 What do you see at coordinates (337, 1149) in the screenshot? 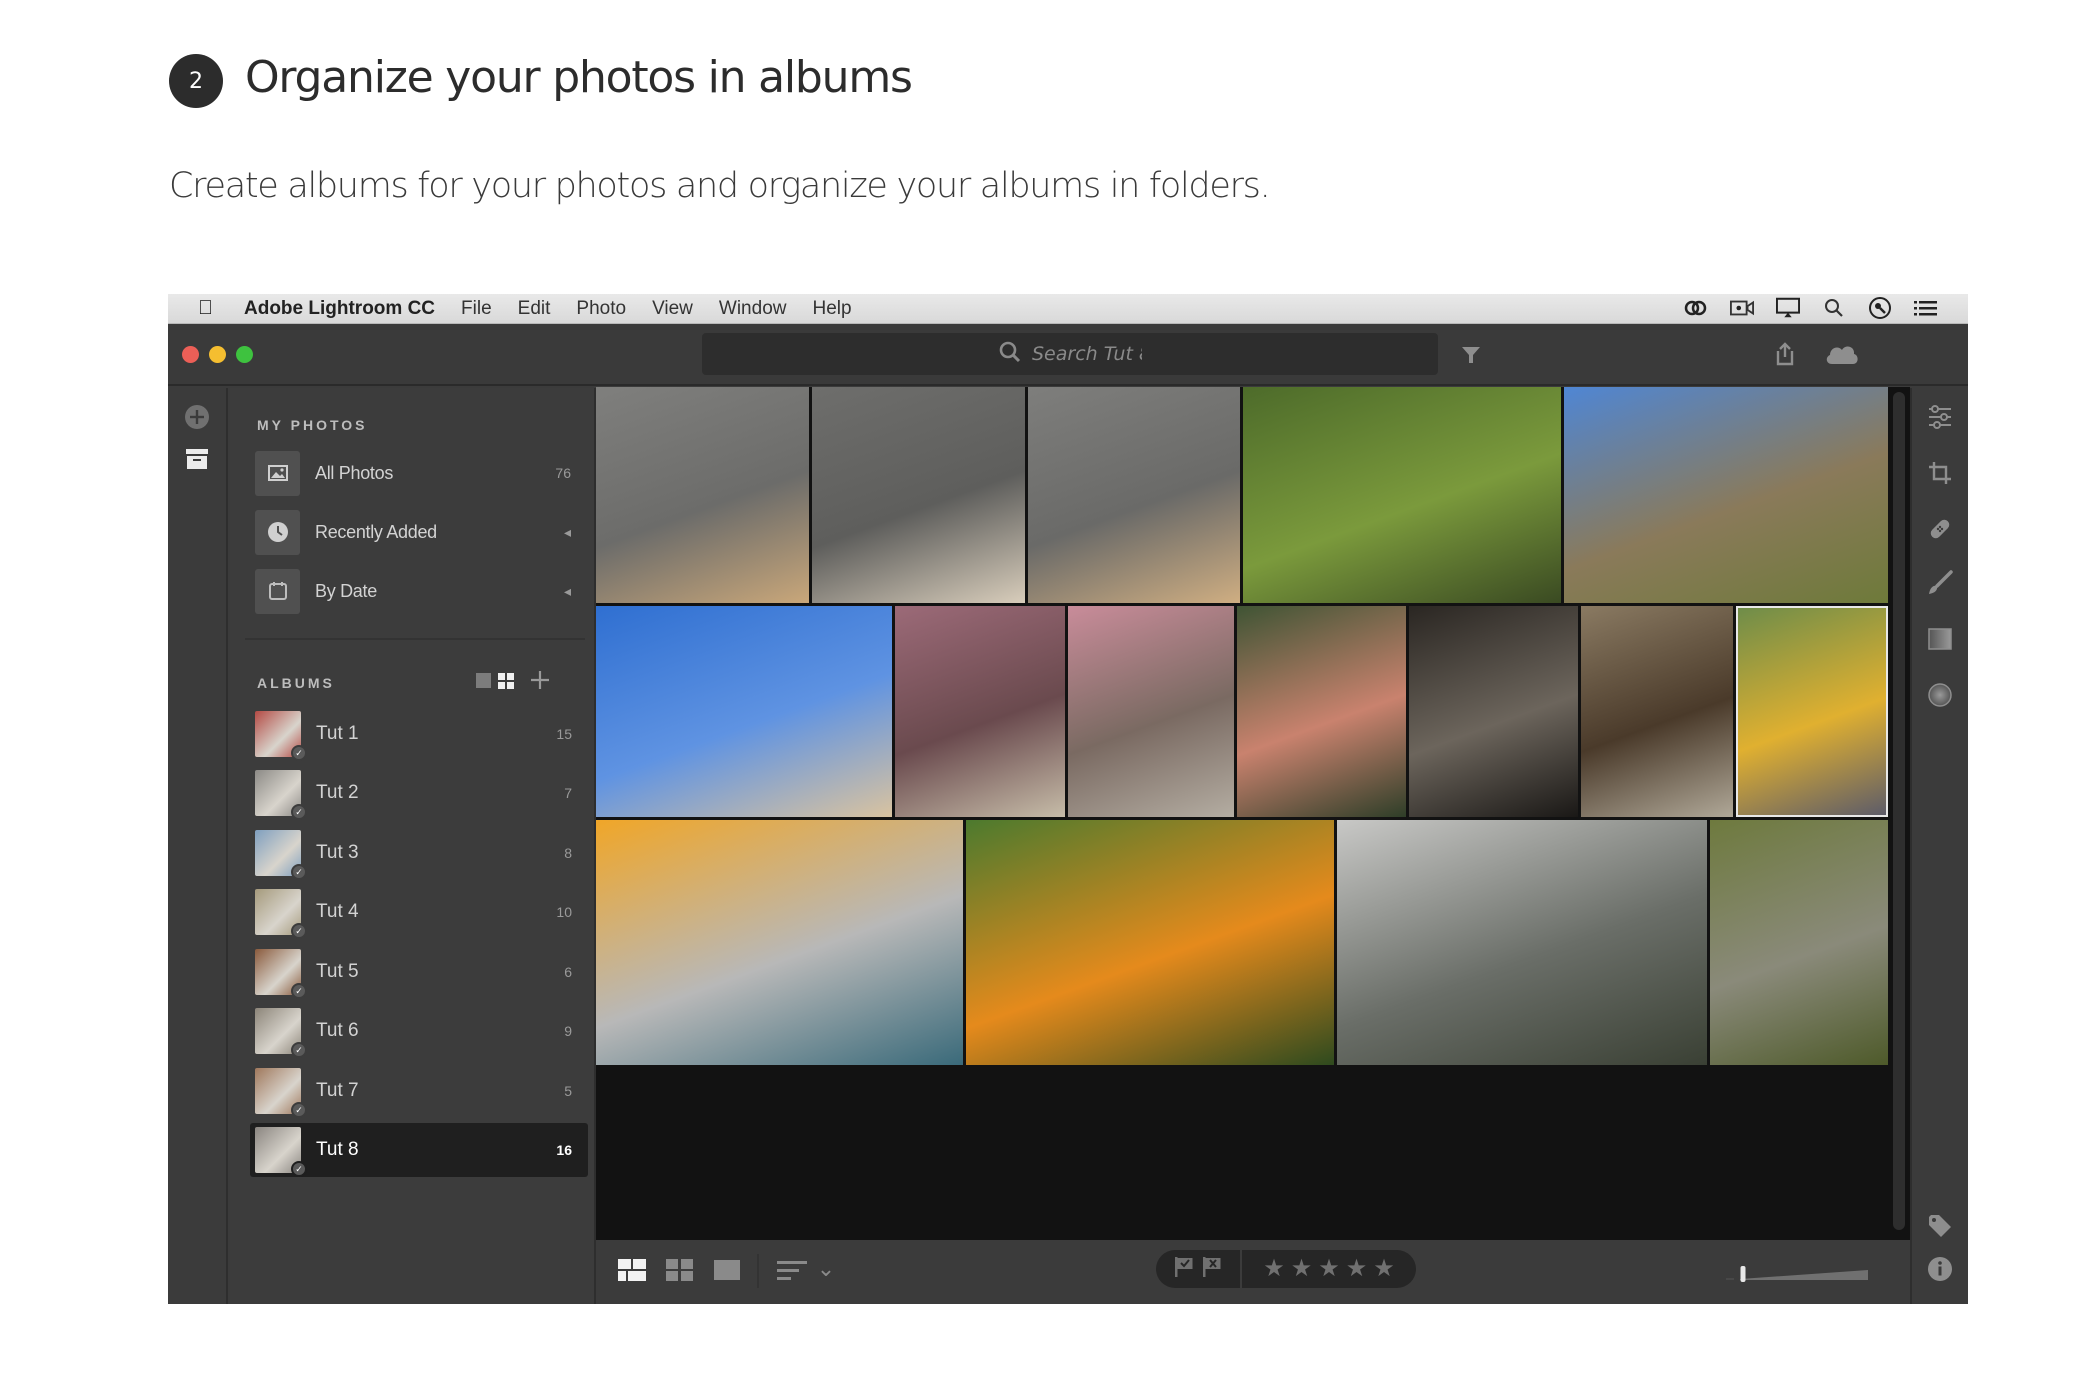
I see `album-name: Tut 8` at bounding box center [337, 1149].